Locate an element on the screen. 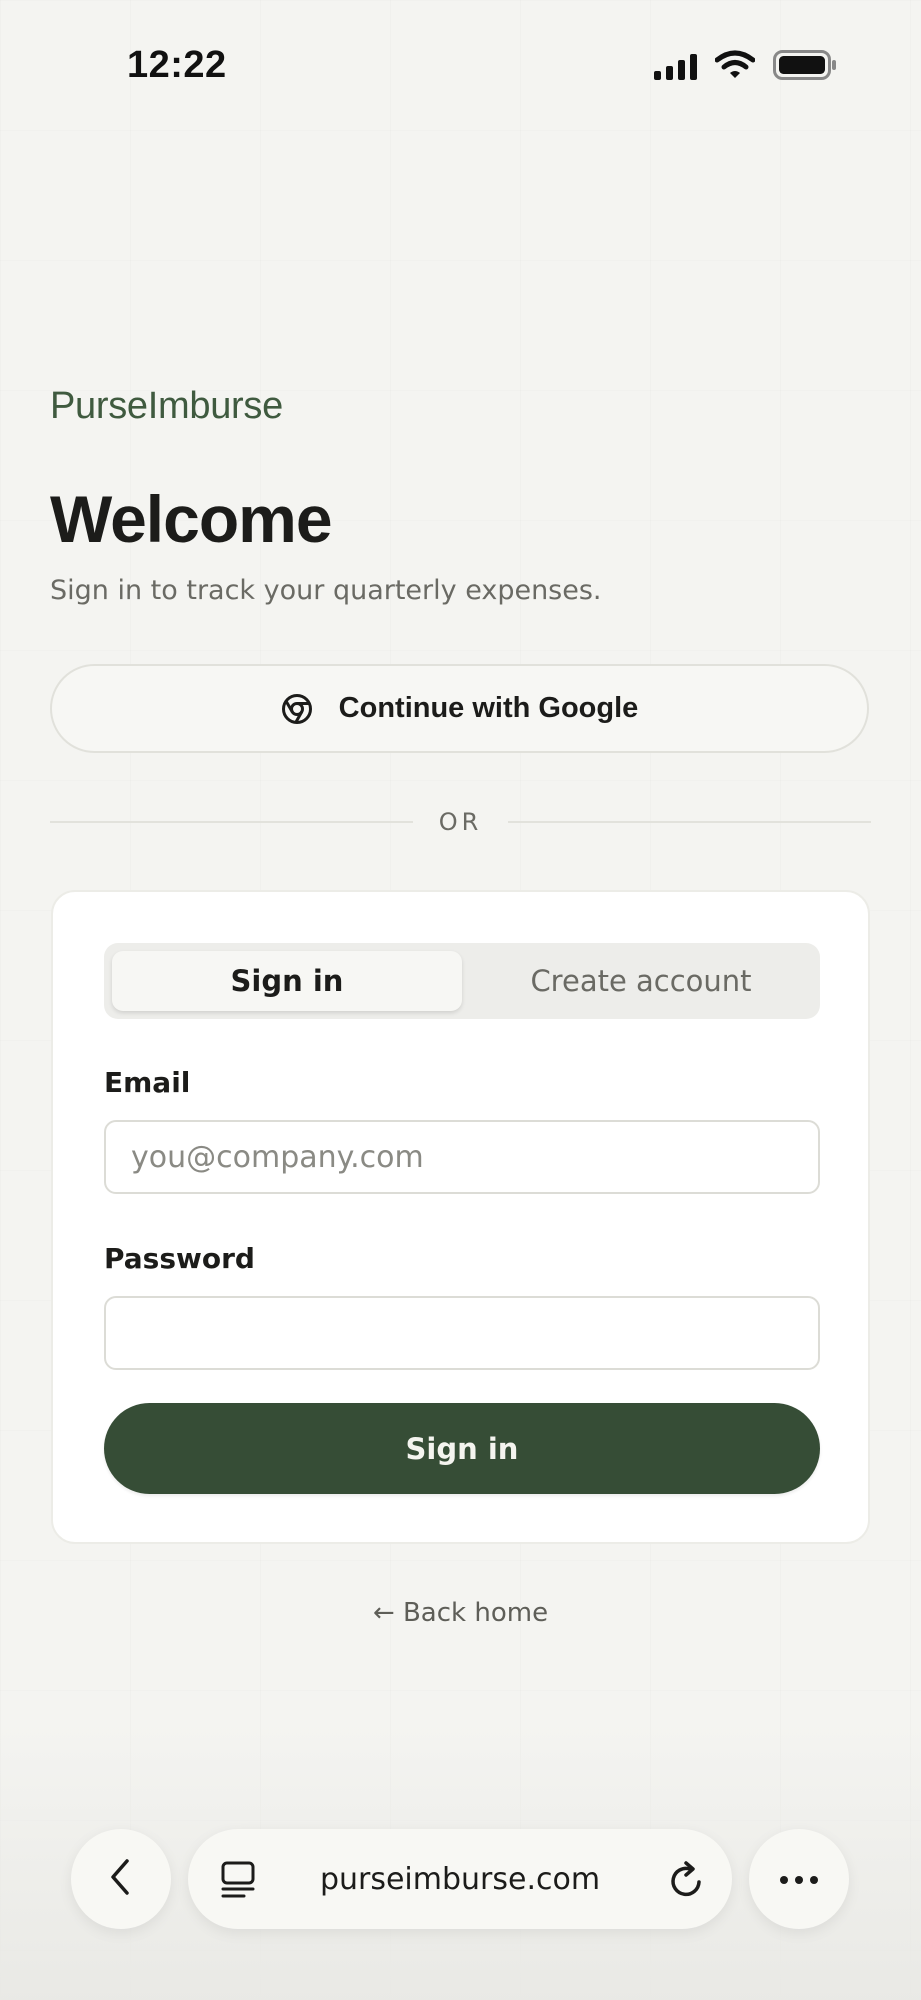 Image resolution: width=921 pixels, height=2000 pixels. email-label: Email is located at coordinates (147, 1082).